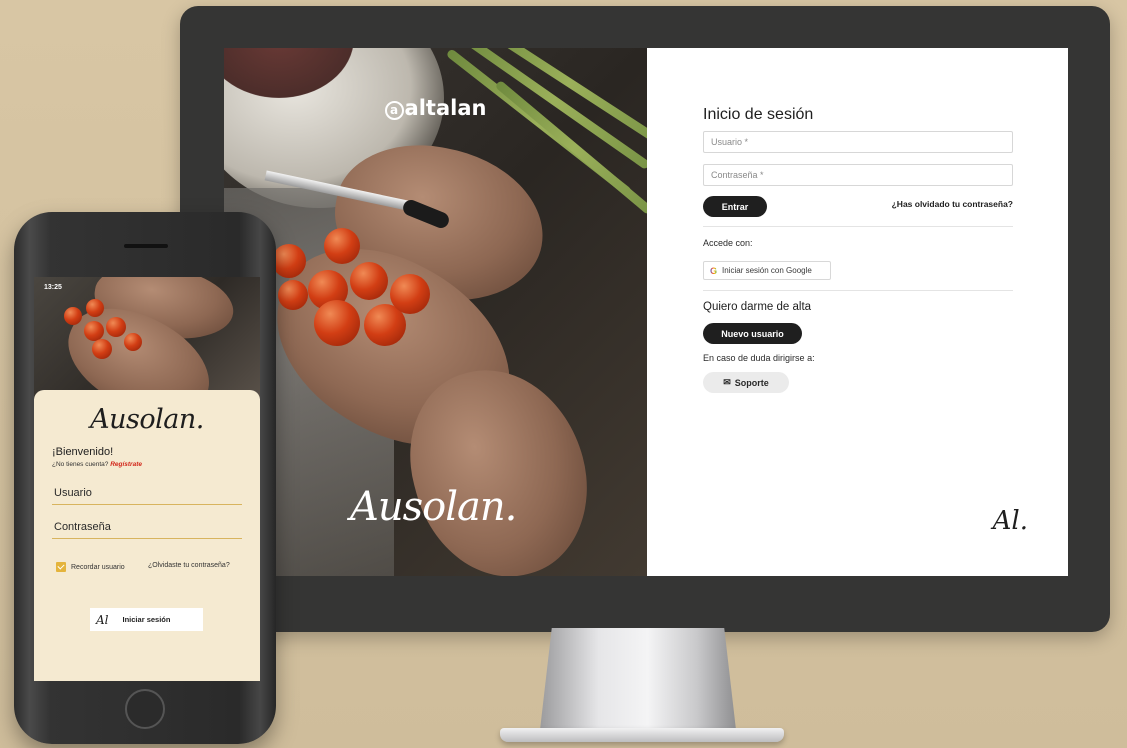 Image resolution: width=1127 pixels, height=748 pixels. I want to click on google-signin-label: Iniciar sesión con Google, so click(767, 270).